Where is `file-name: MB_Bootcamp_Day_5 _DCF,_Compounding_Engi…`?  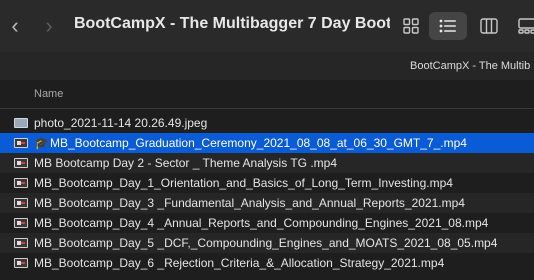
file-name: MB_Bootcamp_Day_5 _DCF,_Compounding_Engi… is located at coordinates (266, 243).